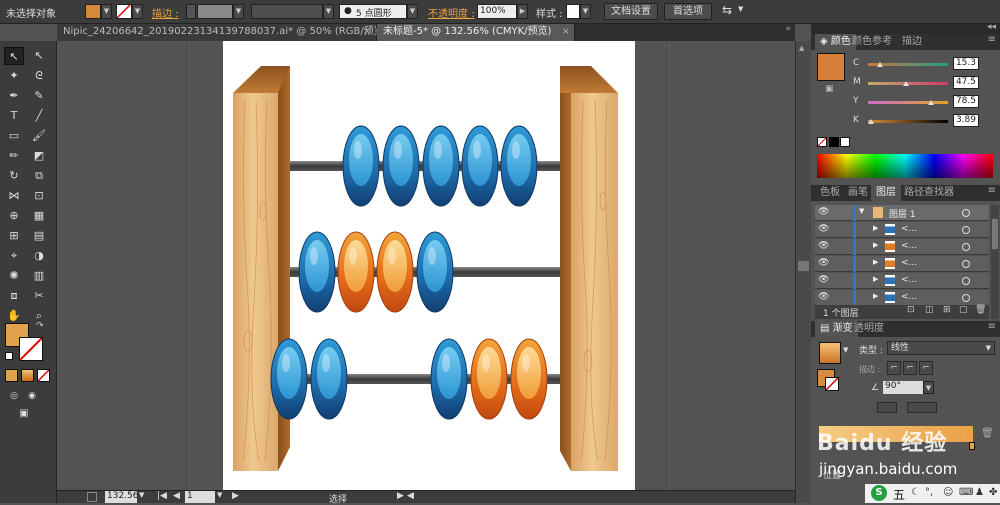 This screenshot has width=1000, height=505. I want to click on emoji-icon: ☺, so click(948, 492).